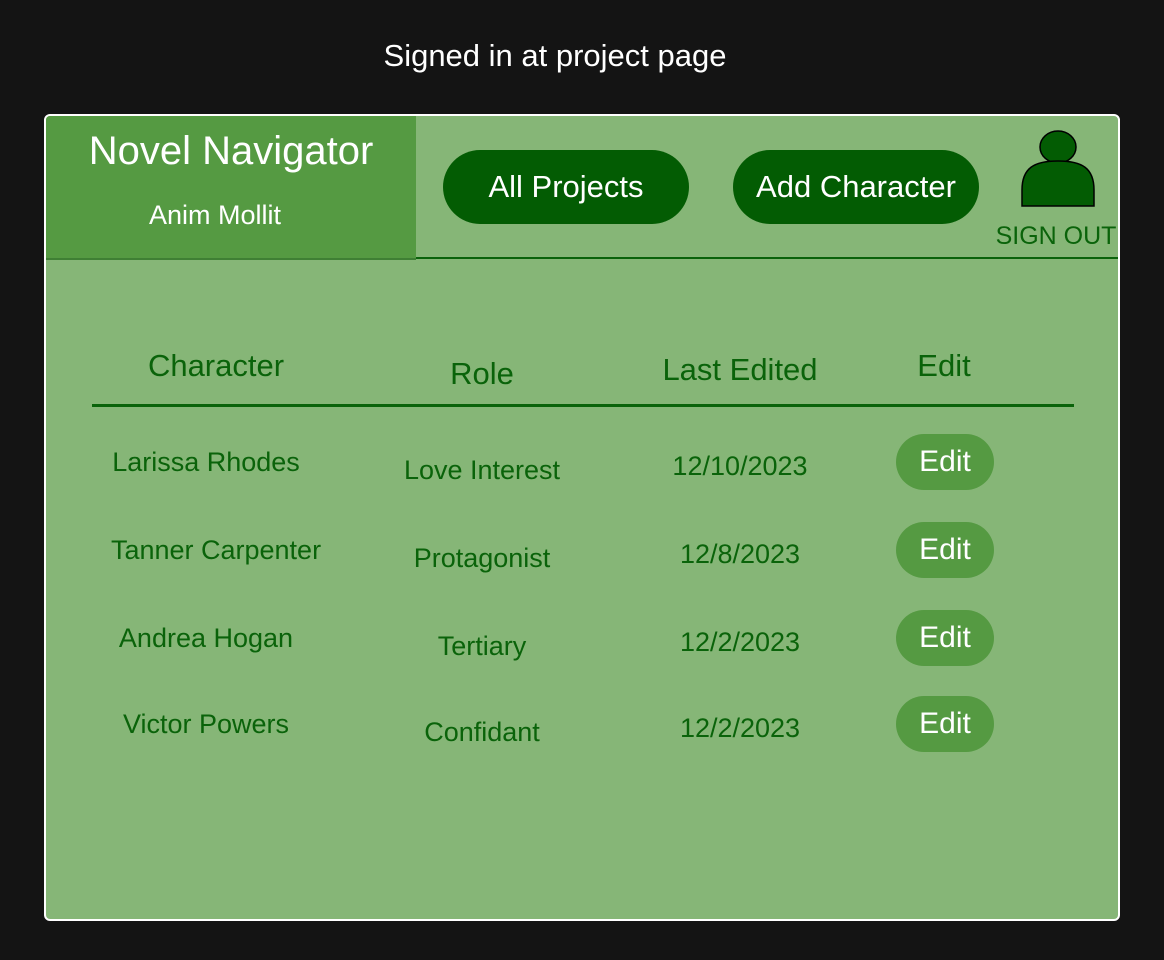  What do you see at coordinates (215, 215) in the screenshot?
I see `user-name: Anim Mollit` at bounding box center [215, 215].